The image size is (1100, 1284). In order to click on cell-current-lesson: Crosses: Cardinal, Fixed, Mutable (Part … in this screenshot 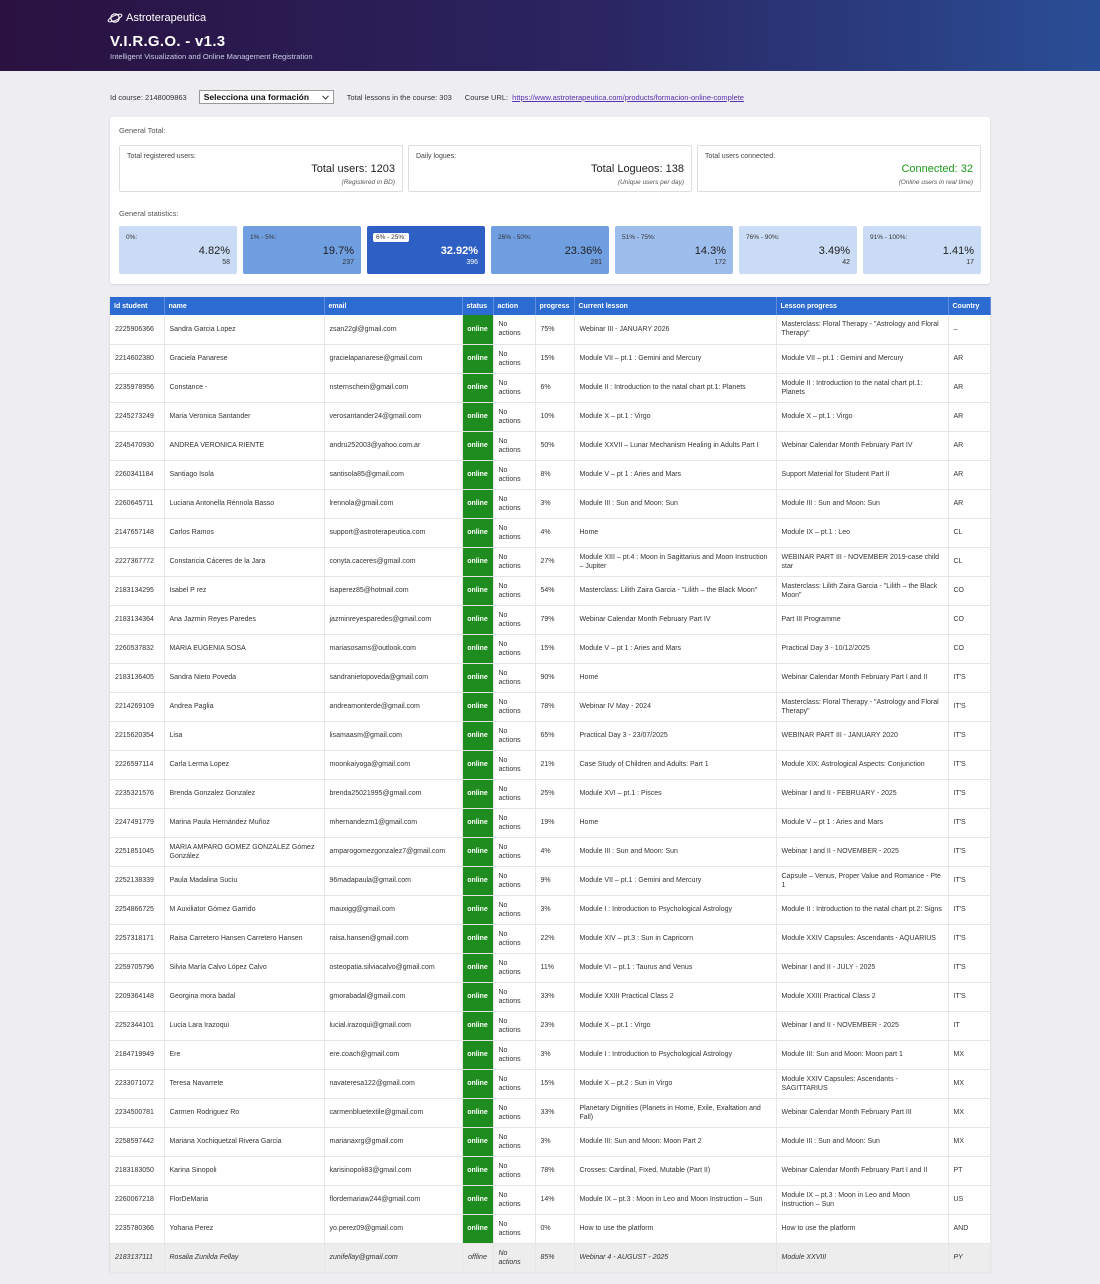, I will do `click(675, 1171)`.